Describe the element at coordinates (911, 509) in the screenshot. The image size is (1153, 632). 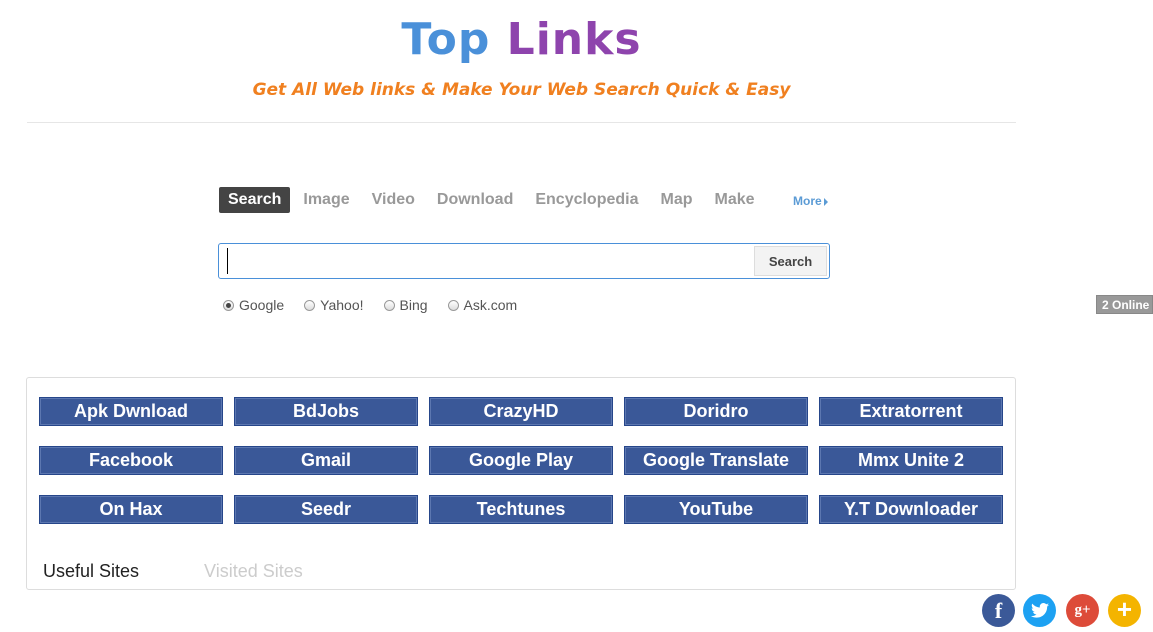
I see `link-button: Y.T Downloader` at that location.